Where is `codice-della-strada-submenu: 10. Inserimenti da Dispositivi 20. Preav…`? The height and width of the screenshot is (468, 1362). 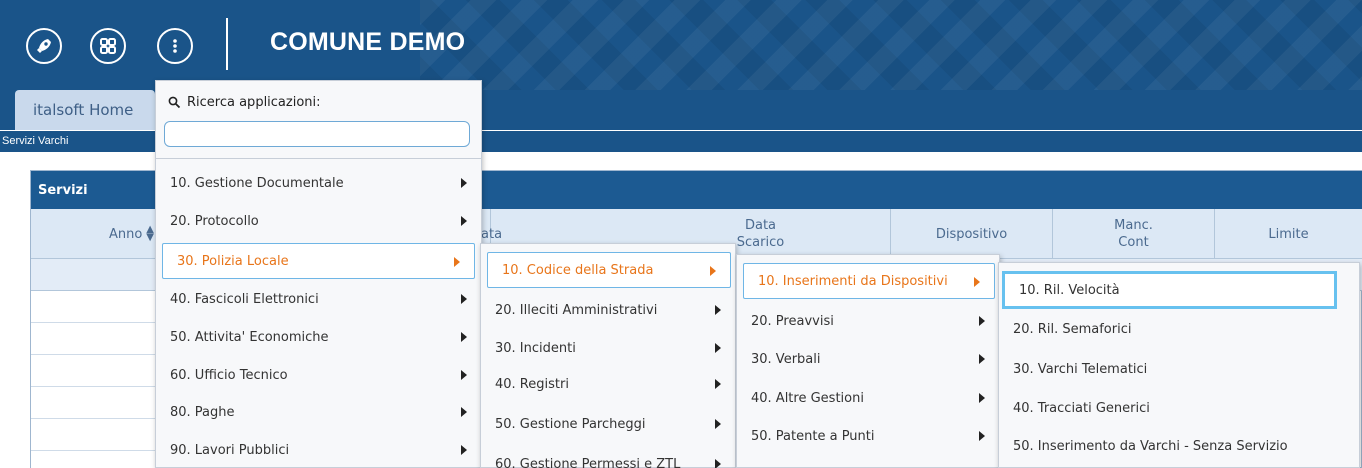
codice-della-strada-submenu: 10. Inserimenti da Dispositivi 20. Preav… is located at coordinates (868, 361).